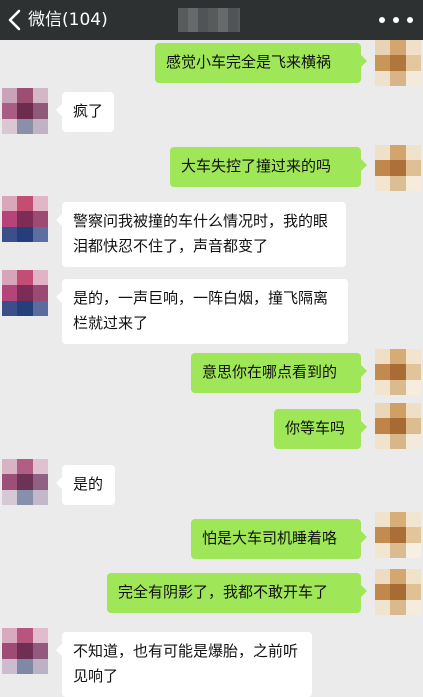 The width and height of the screenshot is (423, 697). What do you see at coordinates (261, 63) in the screenshot?
I see `message-bubble: 感觉小车完全是飞来横祸` at bounding box center [261, 63].